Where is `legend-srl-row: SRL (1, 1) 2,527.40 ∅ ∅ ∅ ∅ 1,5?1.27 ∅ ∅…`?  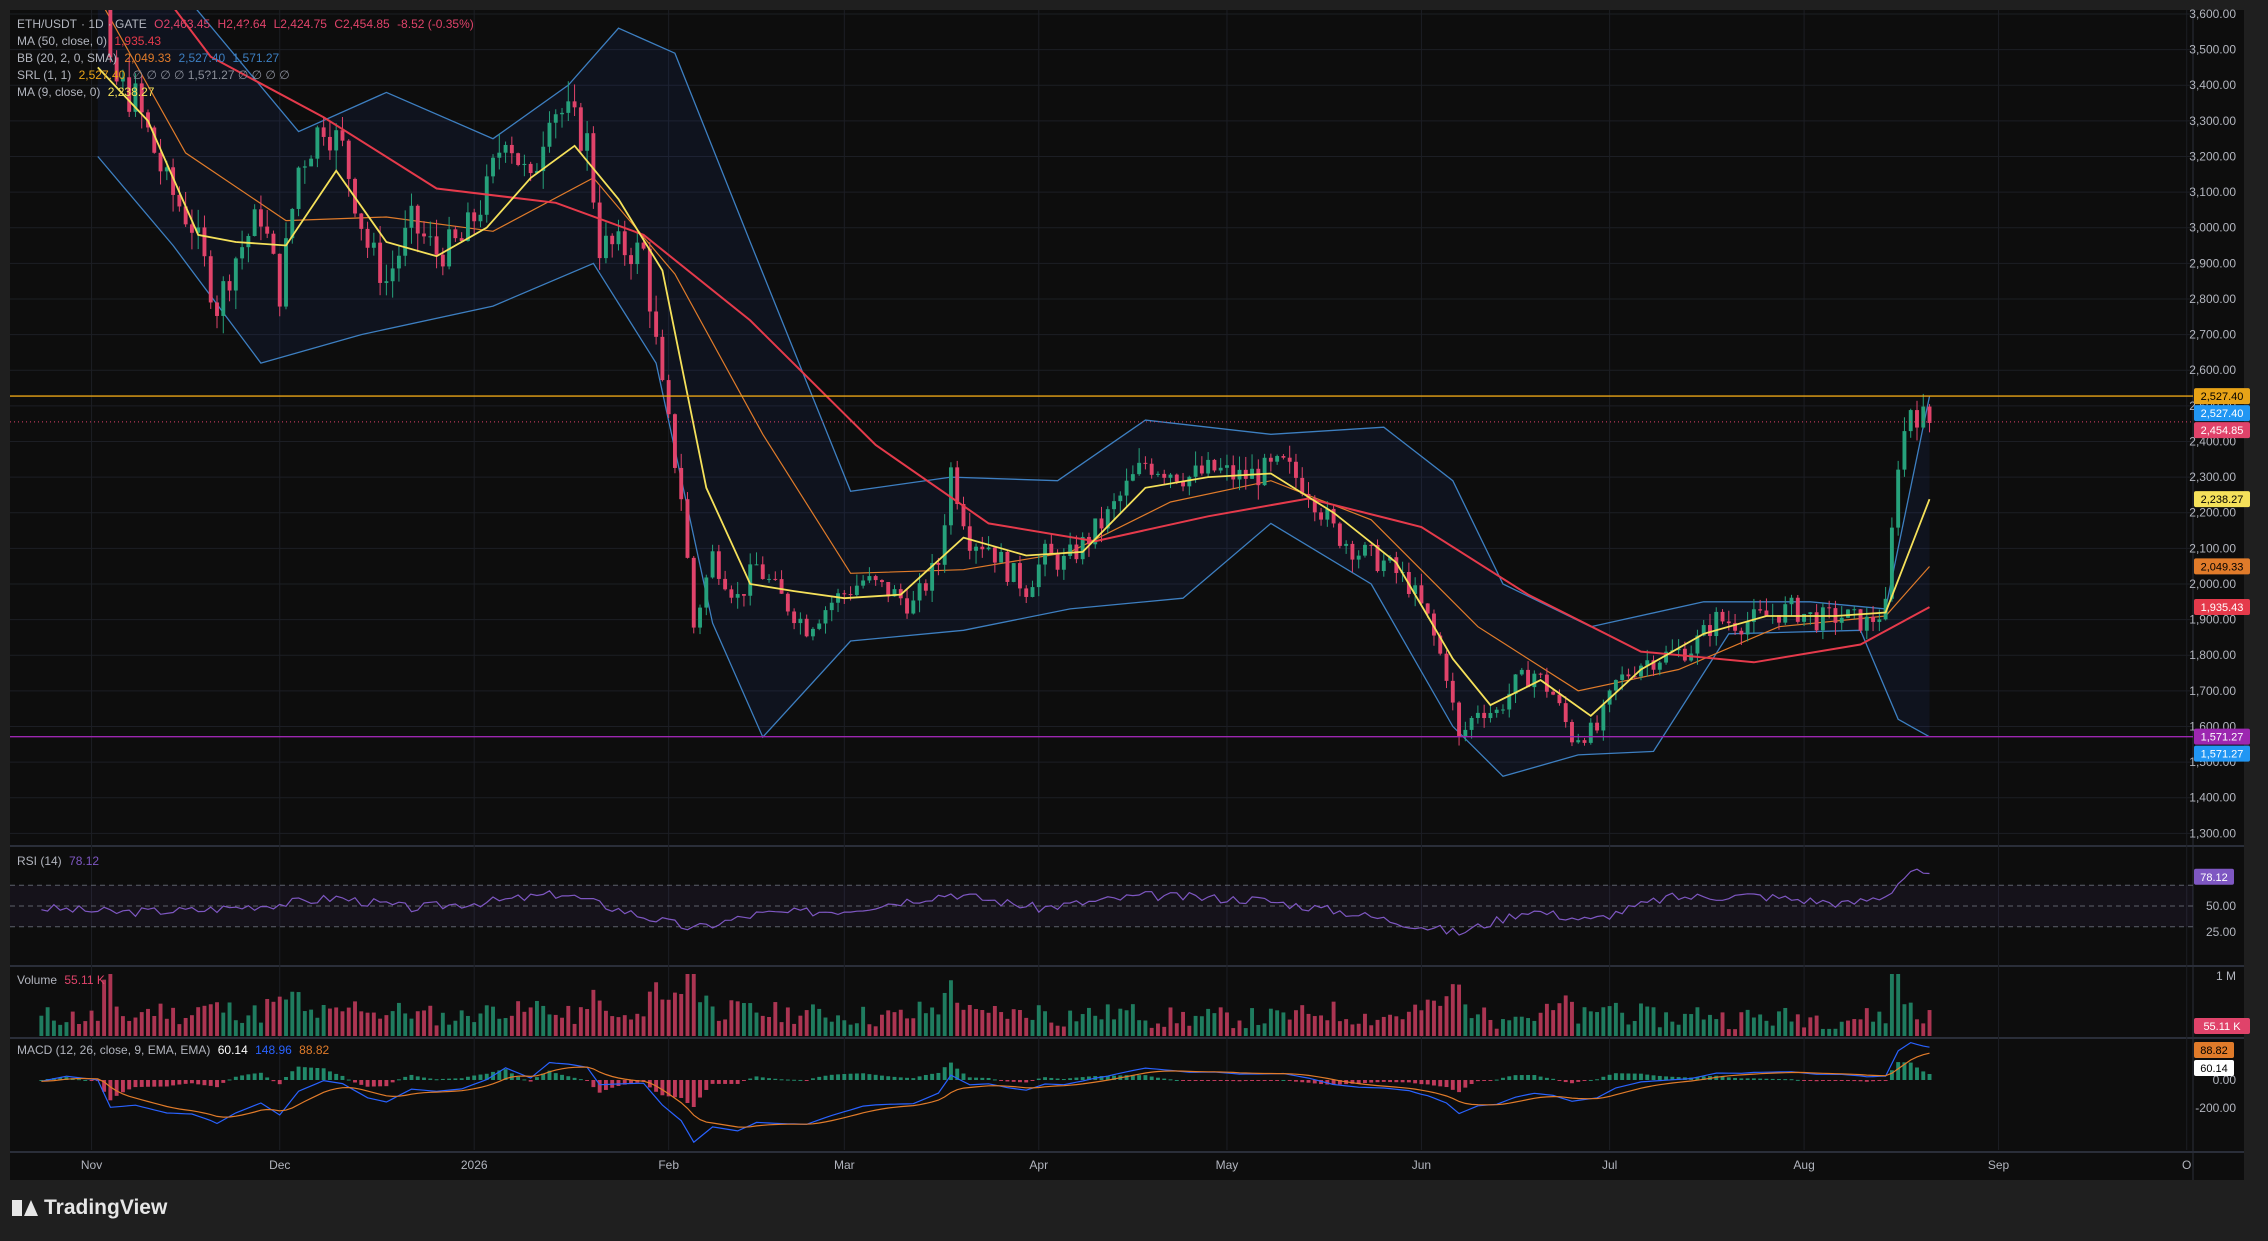
legend-srl-row: SRL (1, 1) 2,527.40 ∅ ∅ ∅ ∅ 1,5?1.27 ∅ ∅… is located at coordinates (155, 75).